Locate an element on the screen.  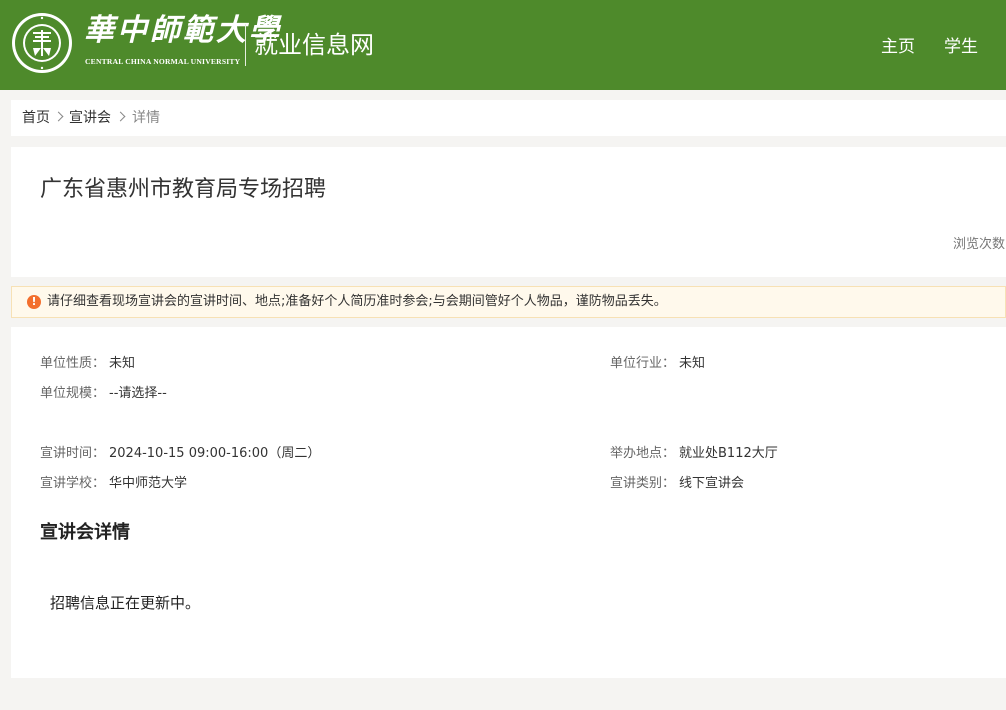
logo-divider is located at coordinates (245, 45).